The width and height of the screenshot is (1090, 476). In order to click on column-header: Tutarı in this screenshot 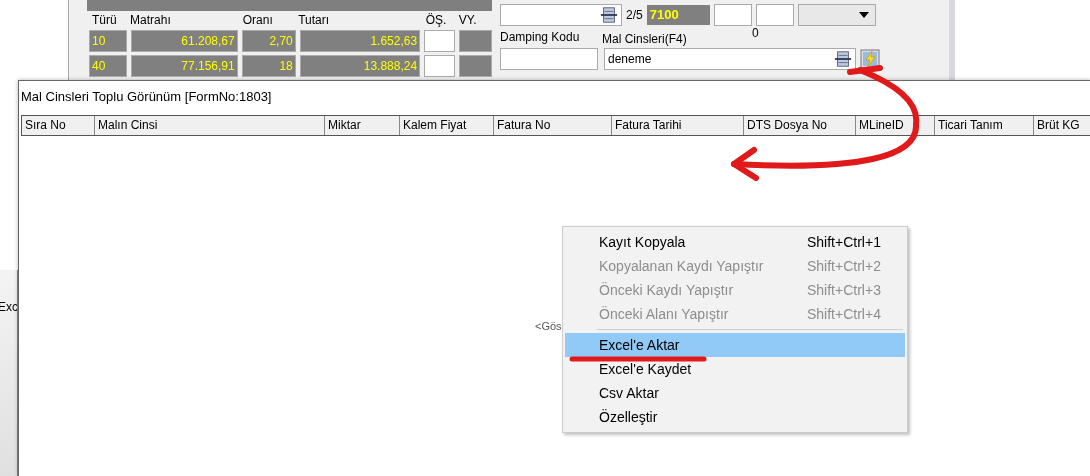, I will do `click(314, 20)`.